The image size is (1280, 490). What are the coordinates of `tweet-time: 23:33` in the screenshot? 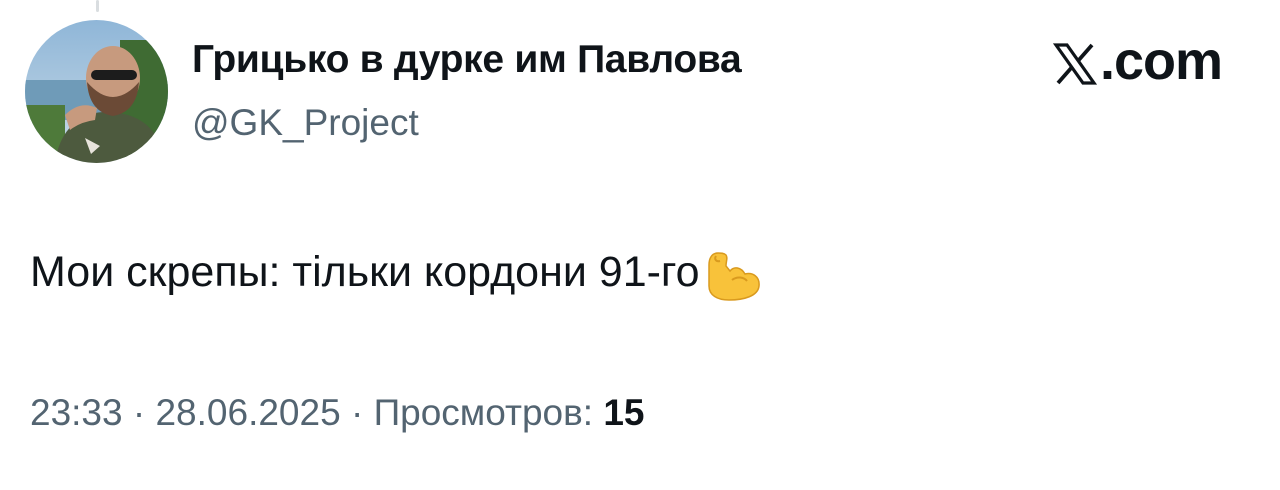 It's located at (76, 412).